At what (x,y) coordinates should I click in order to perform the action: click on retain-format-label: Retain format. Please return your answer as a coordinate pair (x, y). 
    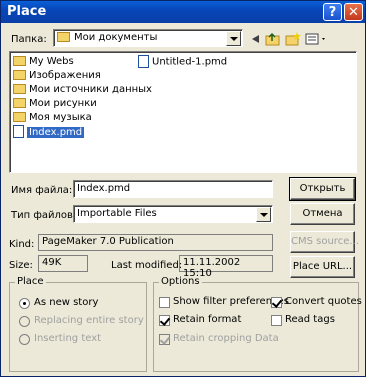
    Looking at the image, I should click on (207, 319).